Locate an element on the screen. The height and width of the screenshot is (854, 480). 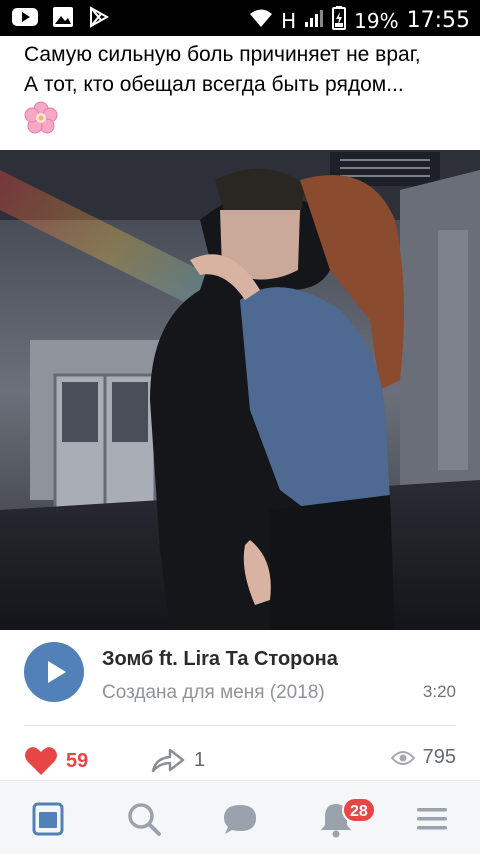
post-text-line: Самую сильную боль причиняет не враг, is located at coordinates (222, 54).